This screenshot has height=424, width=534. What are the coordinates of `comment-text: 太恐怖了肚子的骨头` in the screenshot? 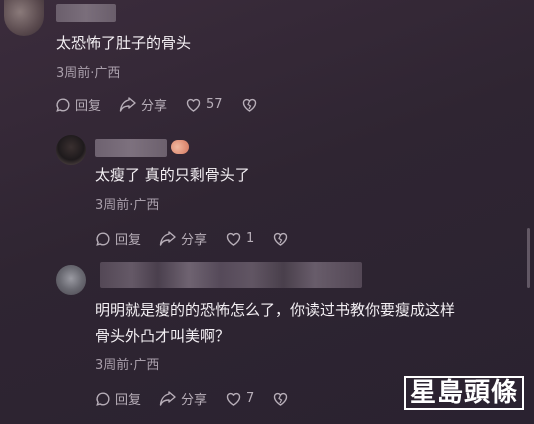 It's located at (124, 43).